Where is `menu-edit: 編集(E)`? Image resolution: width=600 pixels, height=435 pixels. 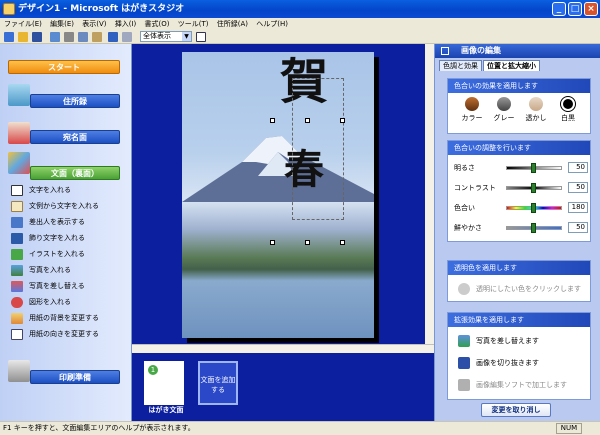
menu-edit: 編集(E) is located at coordinates (62, 24).